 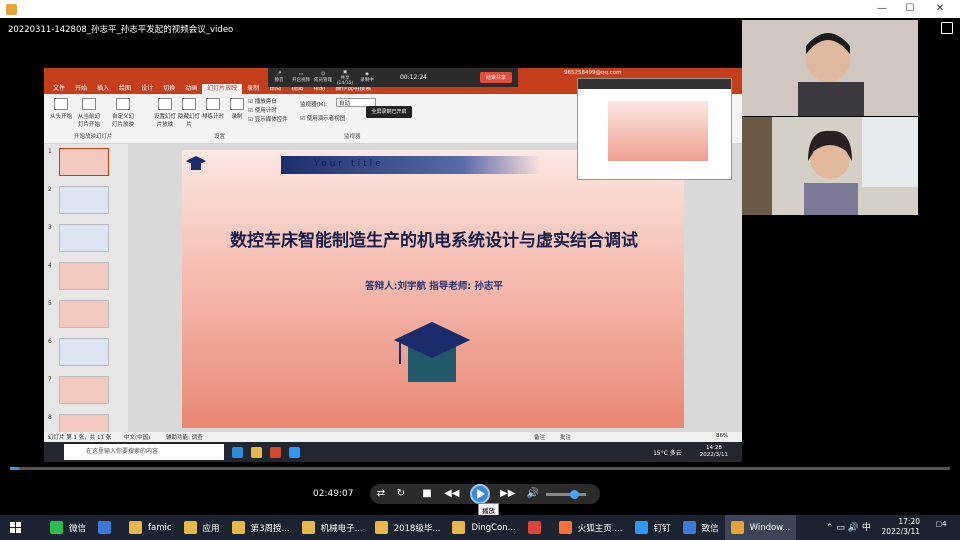 What do you see at coordinates (268, 120) in the screenshot?
I see `check-media: ☑ 显示媒体控件` at bounding box center [268, 120].